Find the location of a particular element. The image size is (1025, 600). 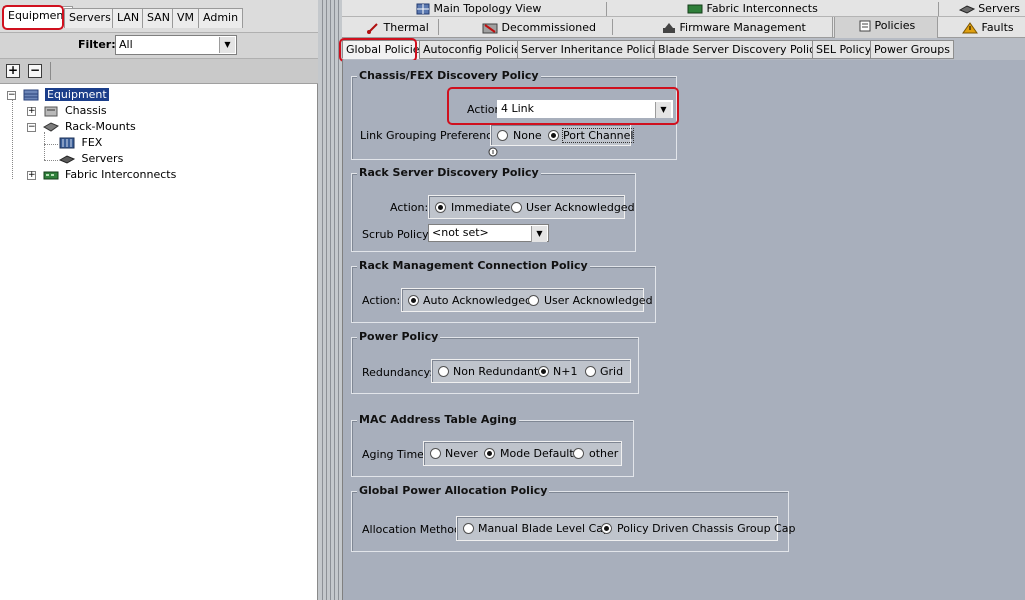

tab-autoconfig-policies: Autoconfig Policies is located at coordinates (475, 49).